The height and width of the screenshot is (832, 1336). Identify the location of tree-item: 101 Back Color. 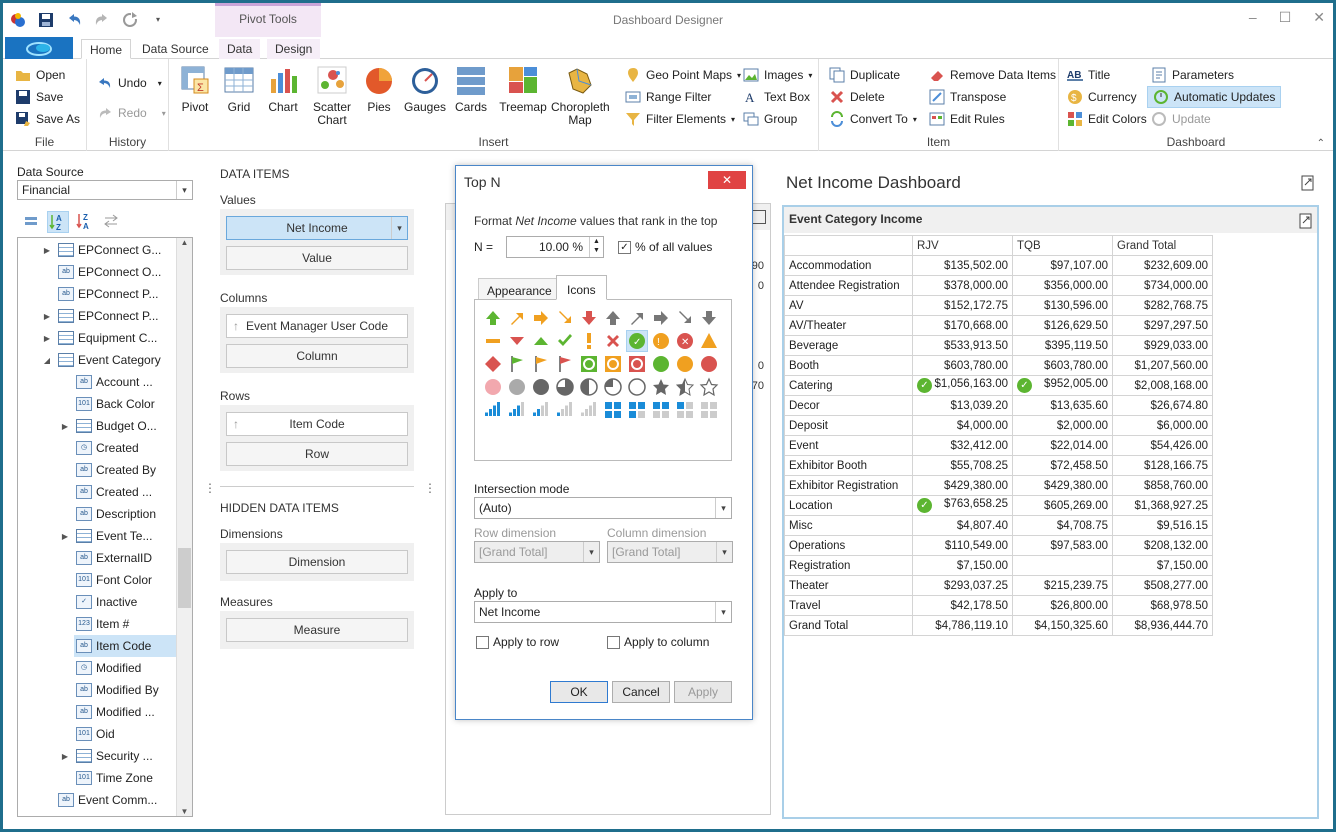
(125, 404).